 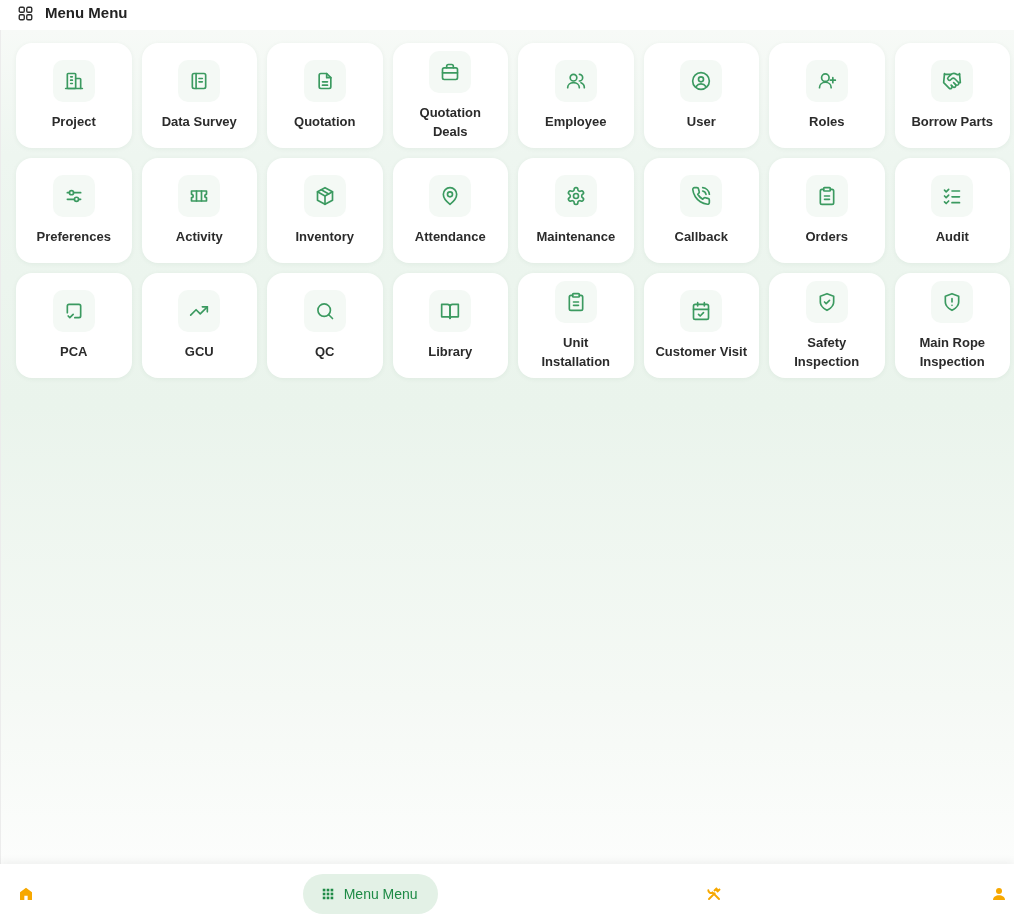 What do you see at coordinates (26, 894) in the screenshot?
I see `home-icon` at bounding box center [26, 894].